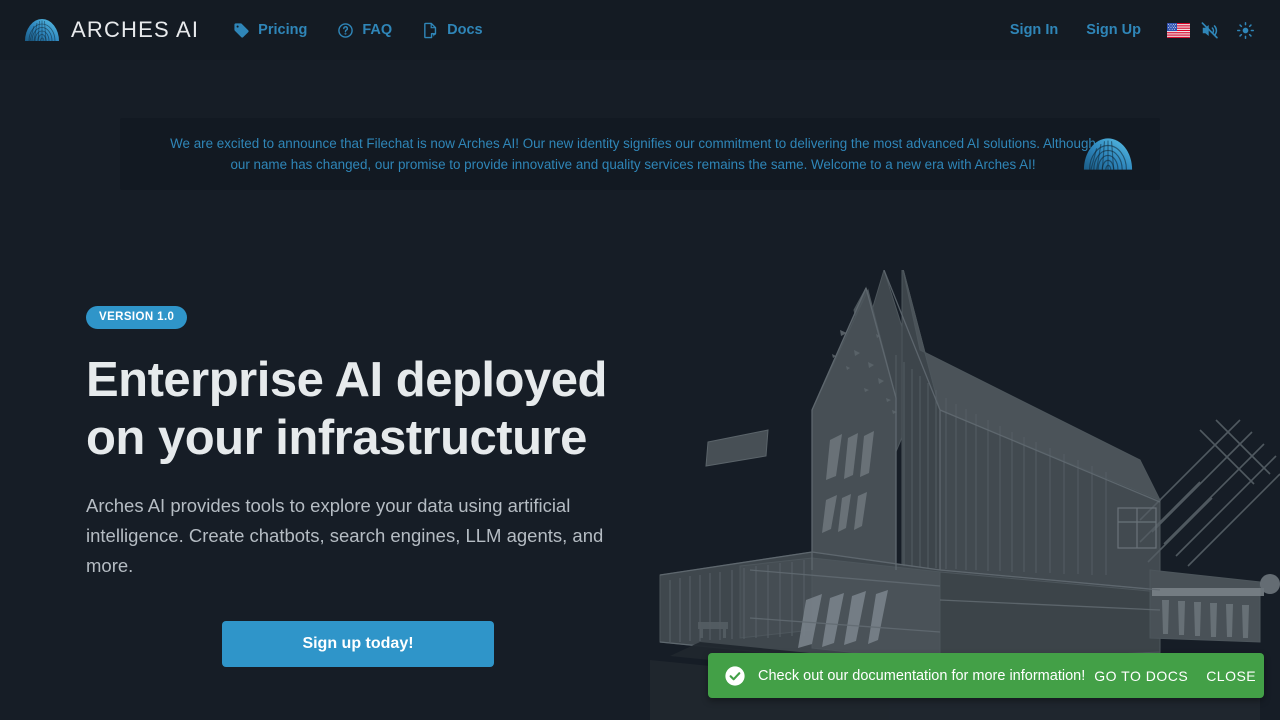  Describe the element at coordinates (1178, 30) in the screenshot. I see `us-flag-icon` at that location.